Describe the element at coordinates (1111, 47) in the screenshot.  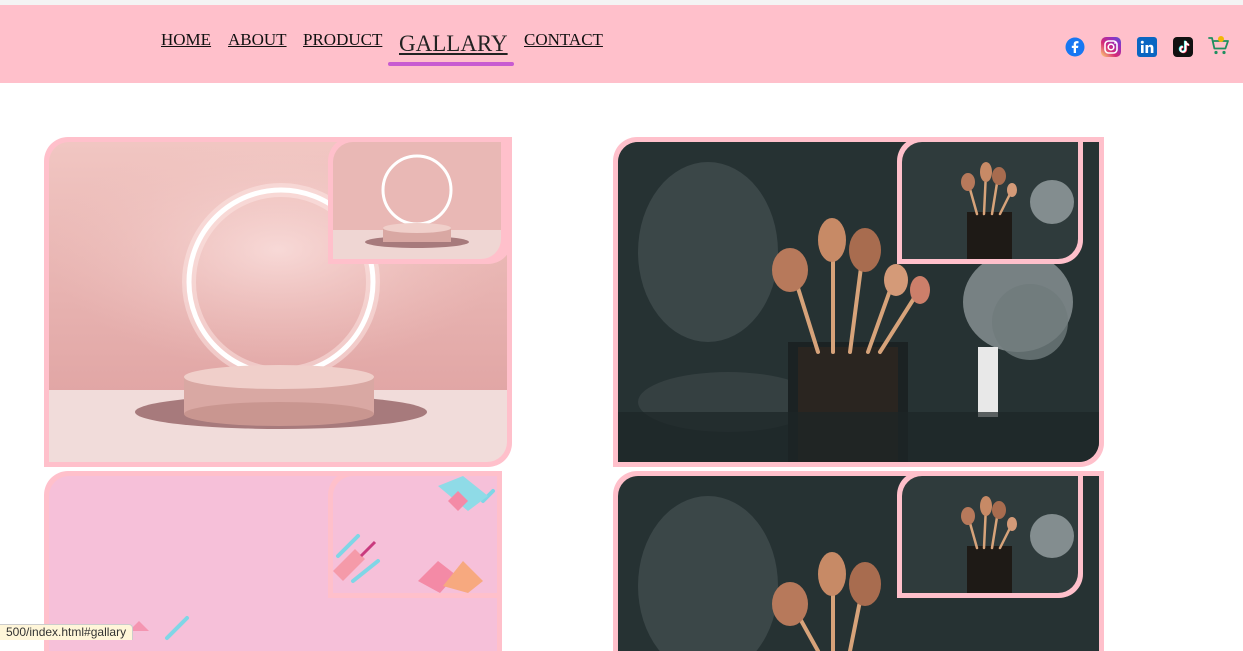
I see `instagram-icon` at that location.